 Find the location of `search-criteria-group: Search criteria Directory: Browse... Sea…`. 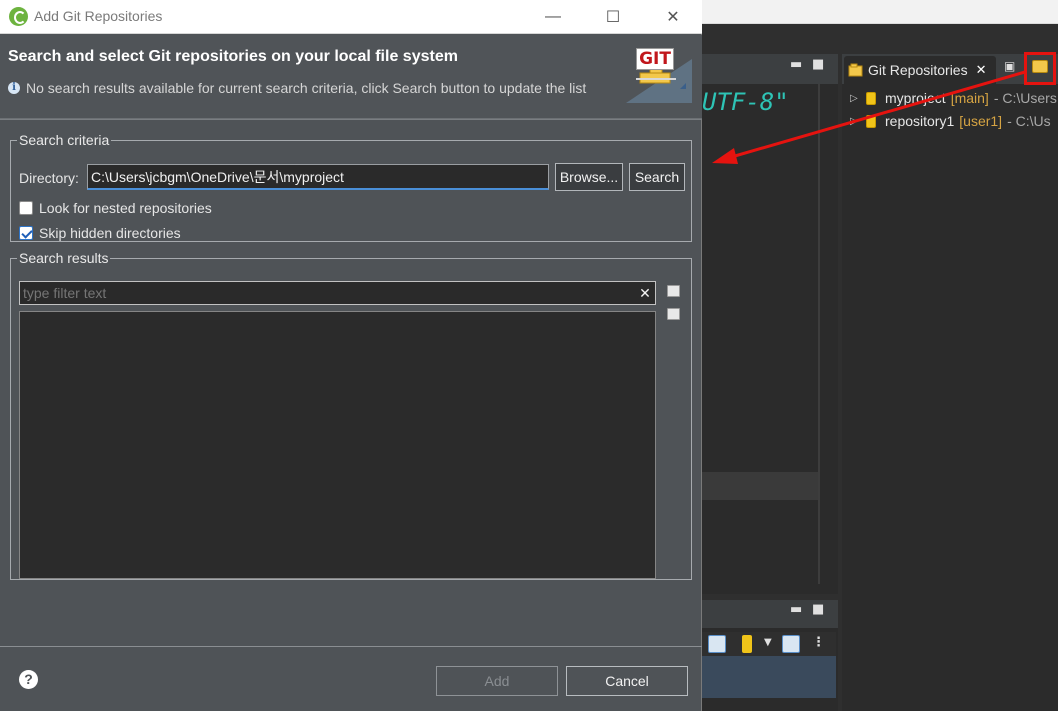

search-criteria-group: Search criteria Directory: Browse... Sea… is located at coordinates (351, 187).